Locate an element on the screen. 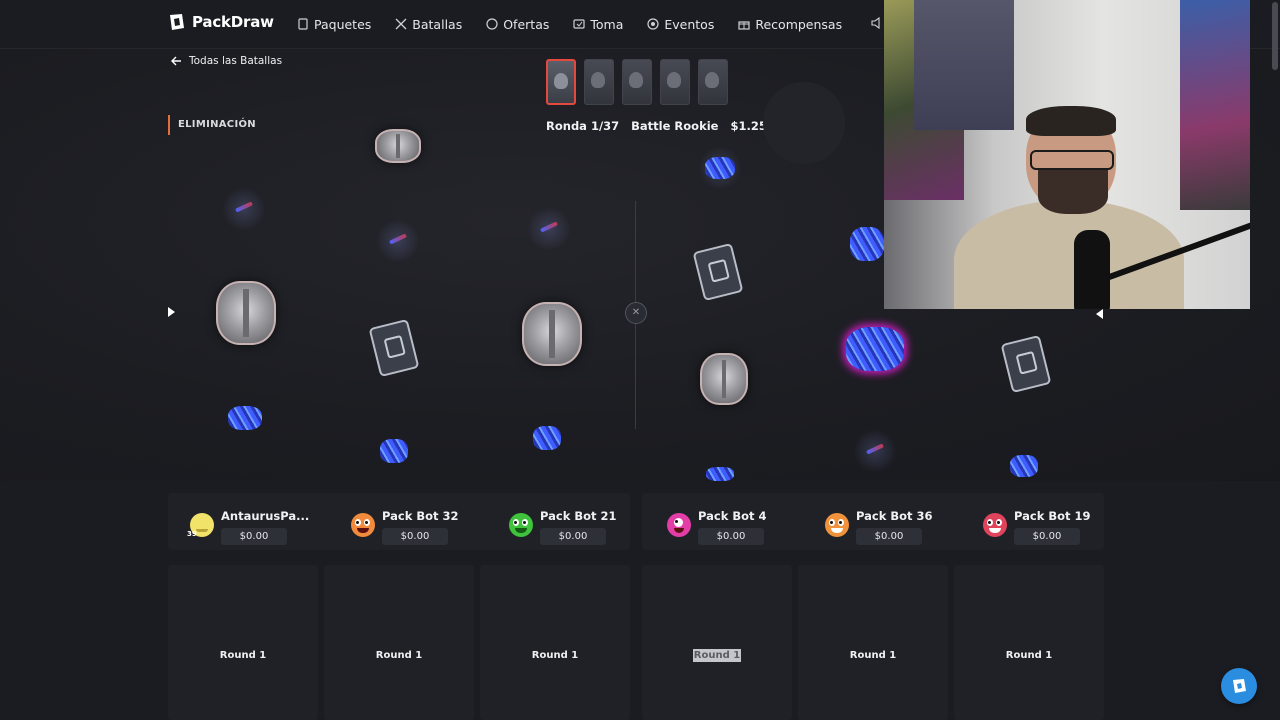 This screenshot has width=1280, height=720. scrollbar is located at coordinates (1275, 36).